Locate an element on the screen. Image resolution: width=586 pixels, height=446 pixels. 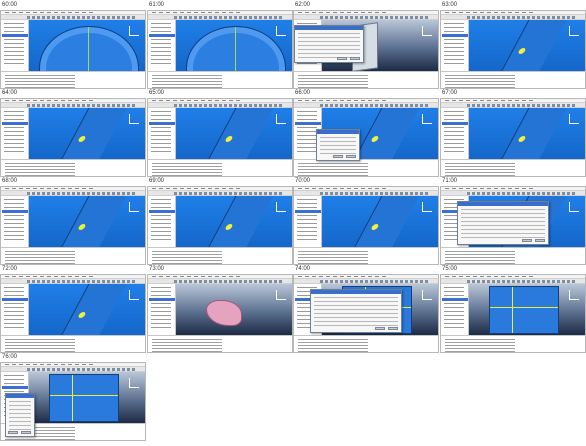
video-frame-thumbnail: 63:00 is located at coordinates (513, 45).